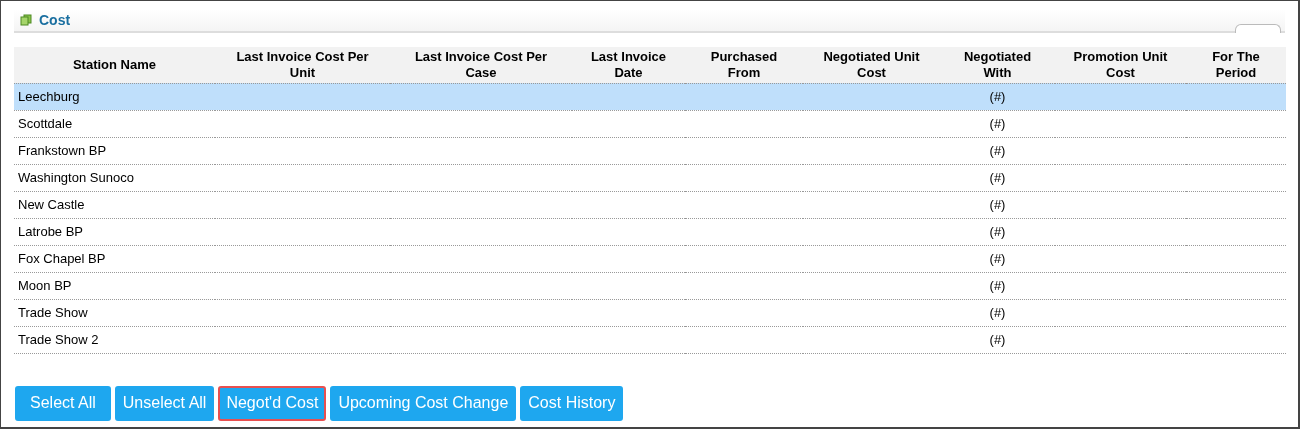 This screenshot has width=1300, height=429. Describe the element at coordinates (45, 123) in the screenshot. I see `table-cell: Scottdale` at that location.